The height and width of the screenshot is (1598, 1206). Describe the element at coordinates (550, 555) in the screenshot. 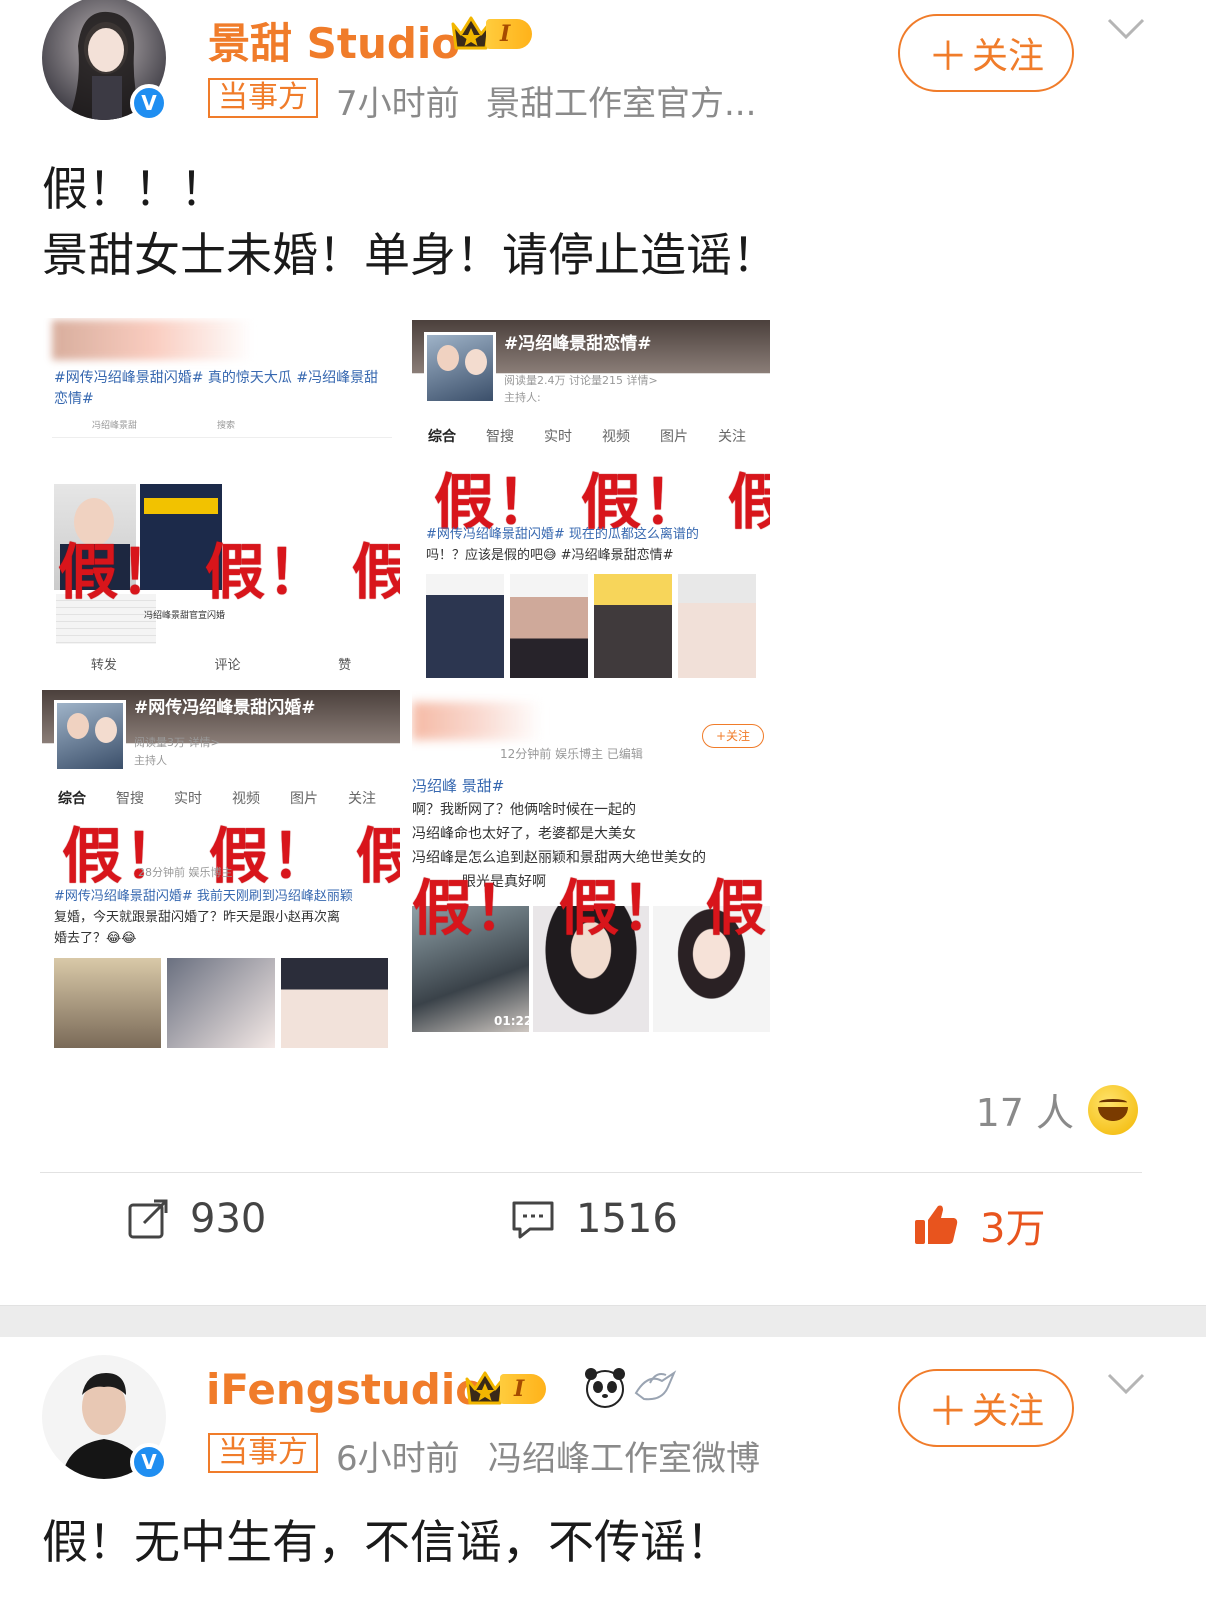

I see `image2-post-line2: 吗！？应该是假的吧😅 #冯绍峰景甜恋情#` at that location.